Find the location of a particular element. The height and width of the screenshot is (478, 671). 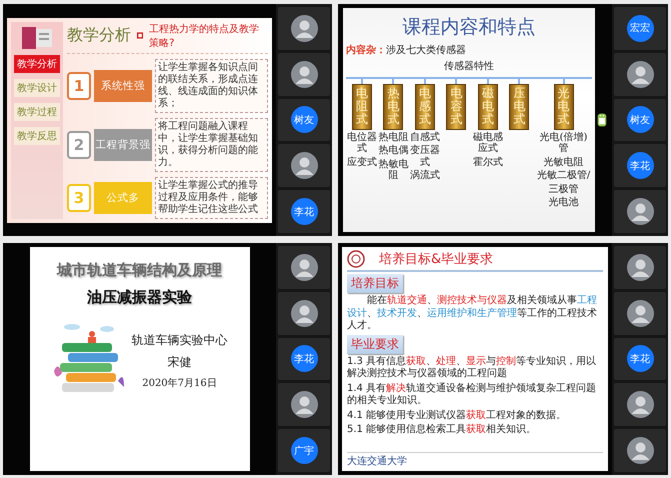

sensor-example: 磁电感应式 is located at coordinates (488, 143).